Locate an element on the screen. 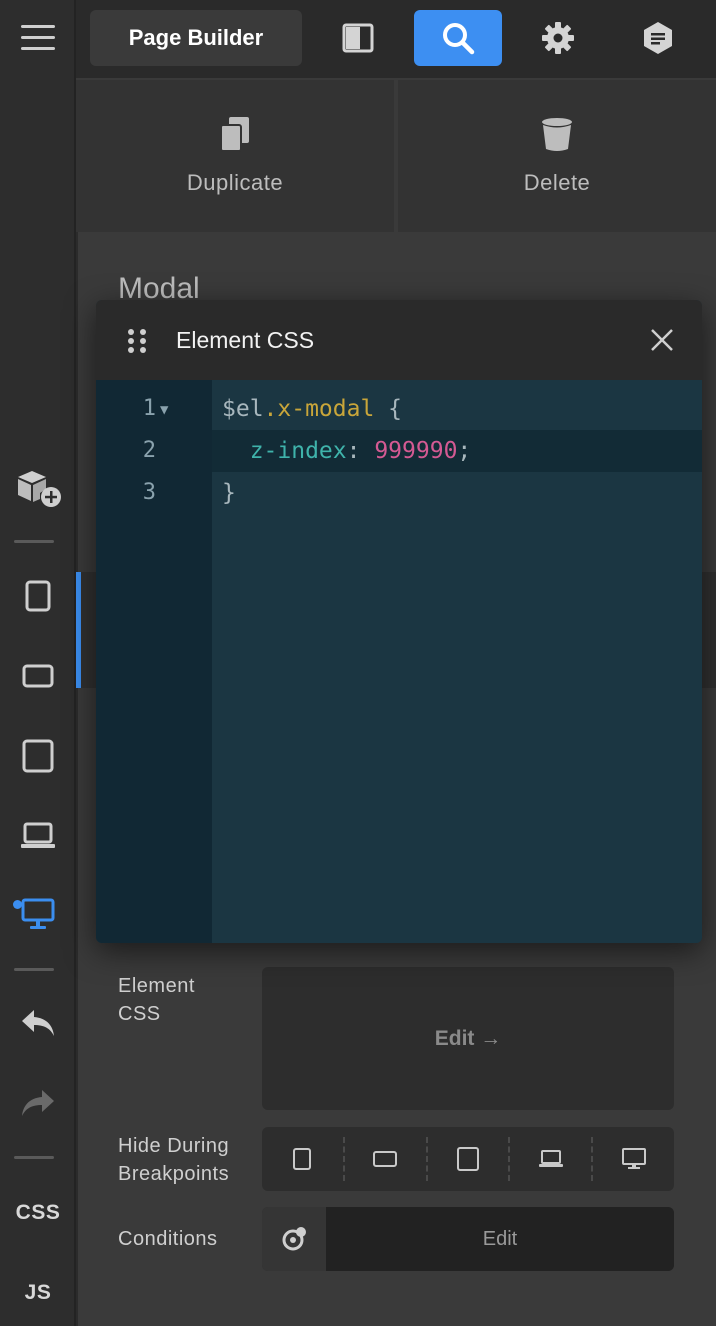 This screenshot has width=716, height=1326. phone-landscape-icon is located at coordinates (385, 1159).